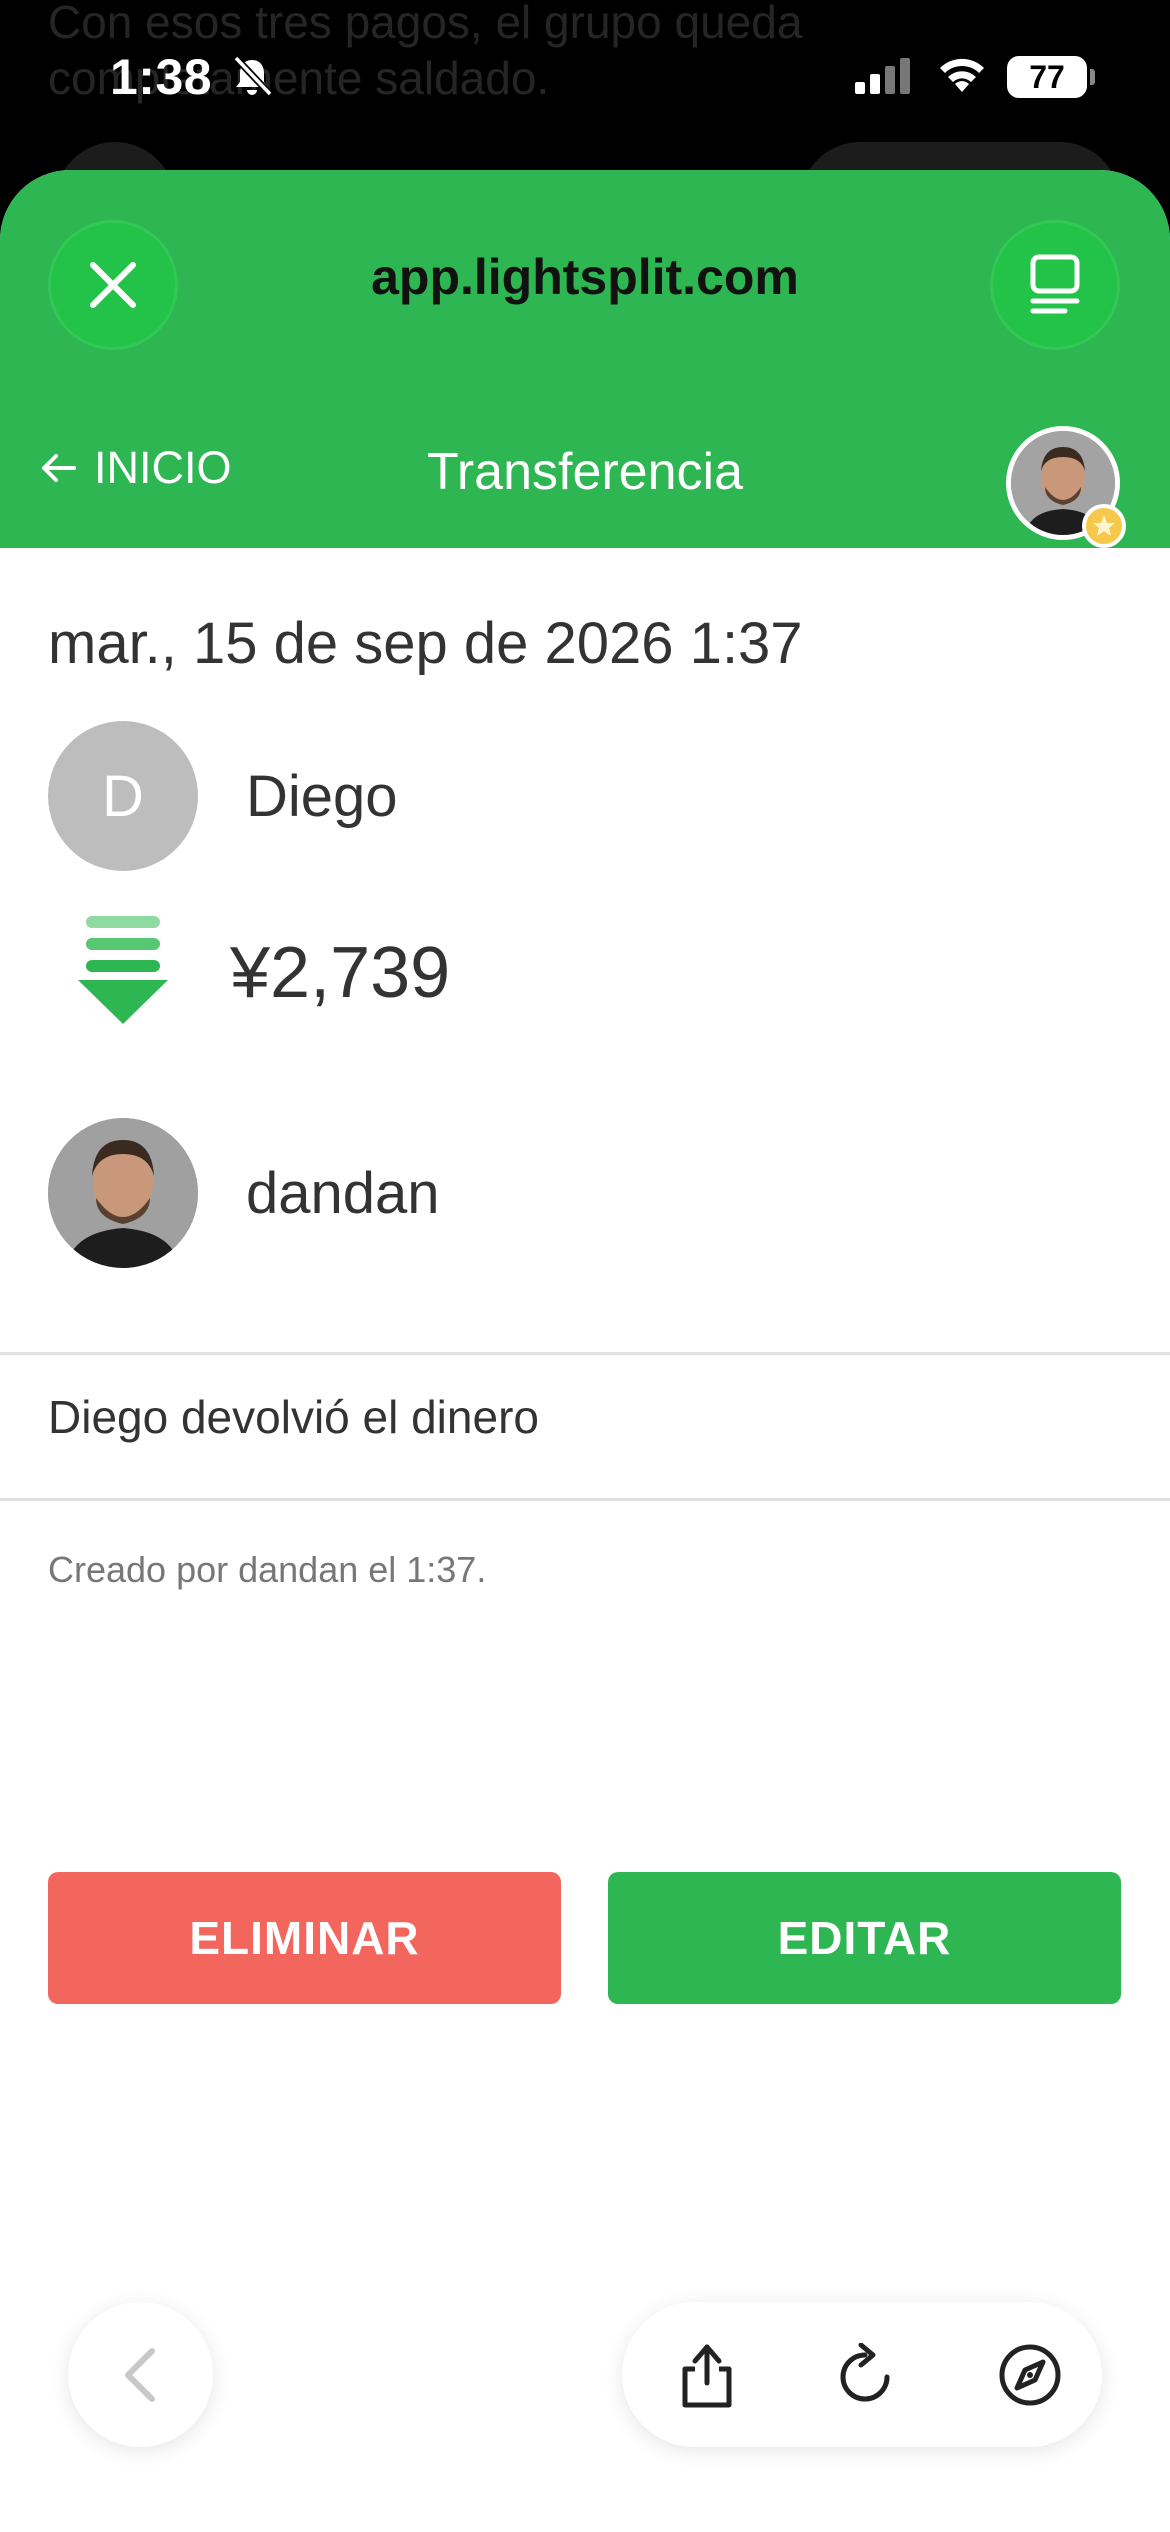  I want to click on browser-back-button, so click(140, 2374).